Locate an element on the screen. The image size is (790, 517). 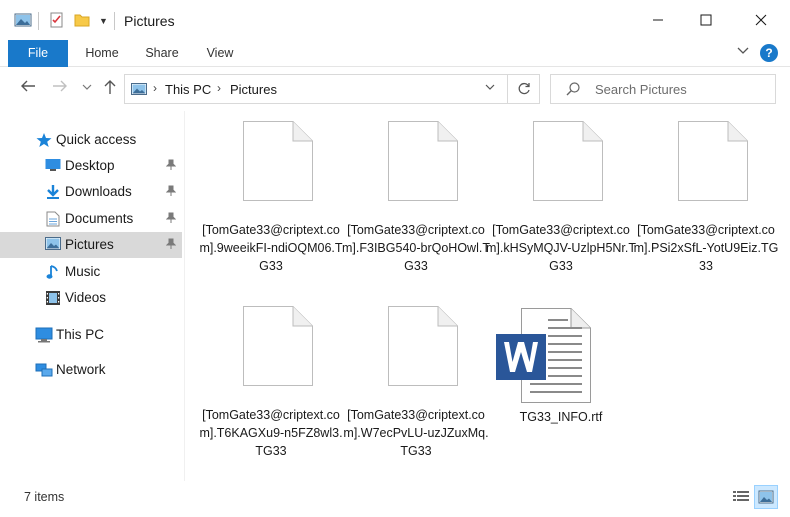
desktop-icon is located at coordinates (53, 166).